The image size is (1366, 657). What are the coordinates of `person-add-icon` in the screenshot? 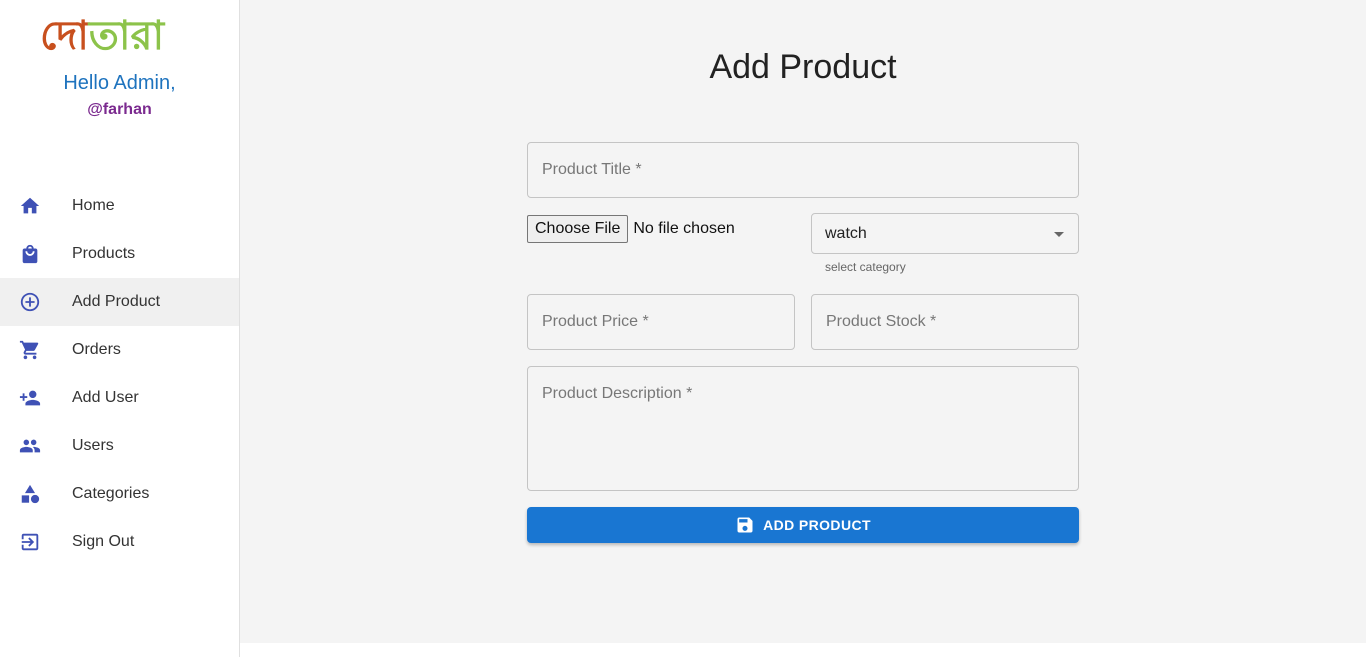 It's located at (30, 398).